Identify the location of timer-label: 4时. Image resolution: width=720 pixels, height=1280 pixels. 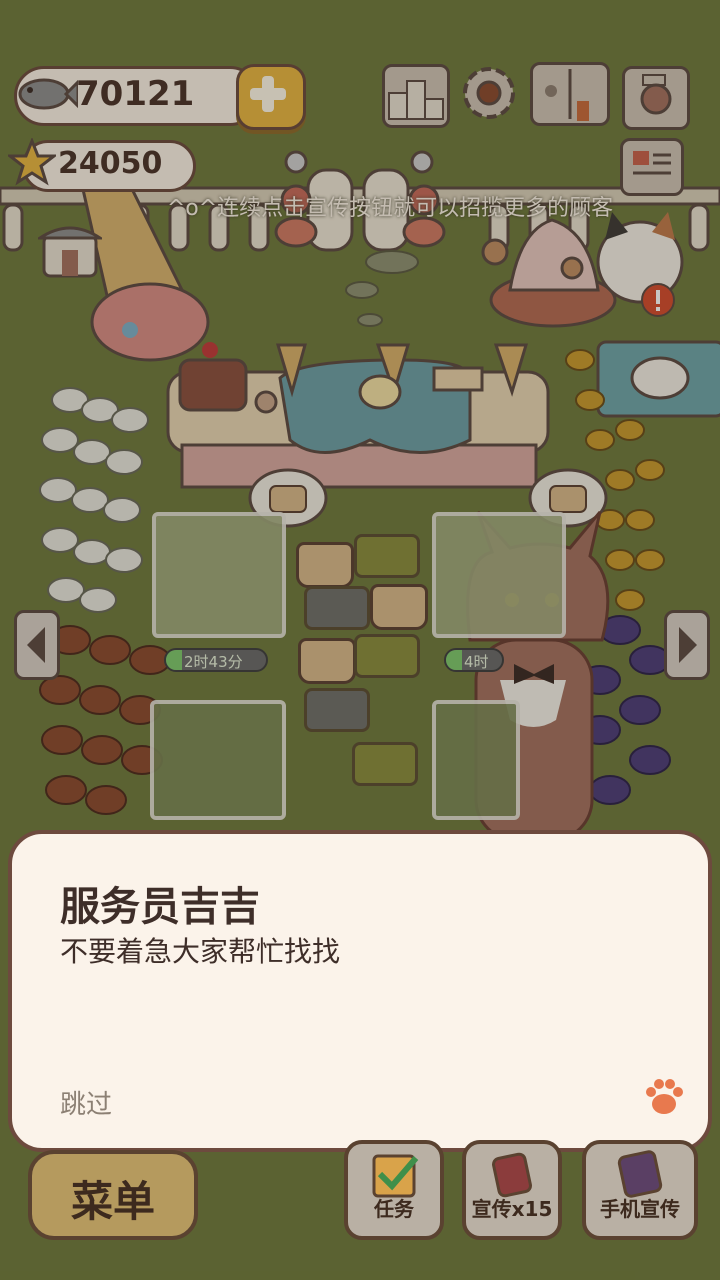
(476, 662).